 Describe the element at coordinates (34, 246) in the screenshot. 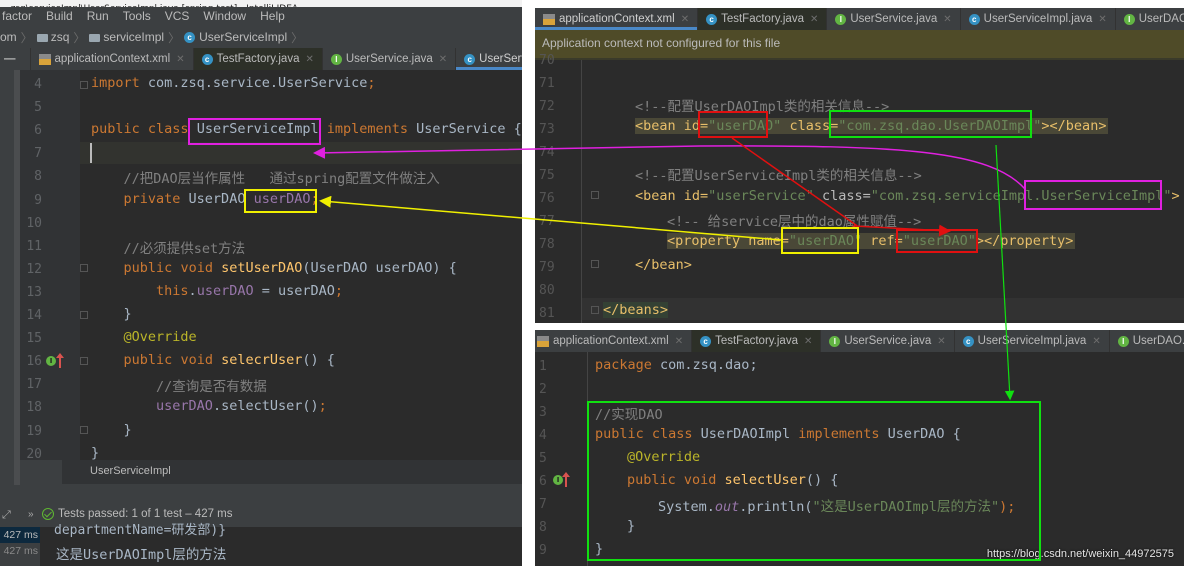

I see `line-number: 11` at that location.